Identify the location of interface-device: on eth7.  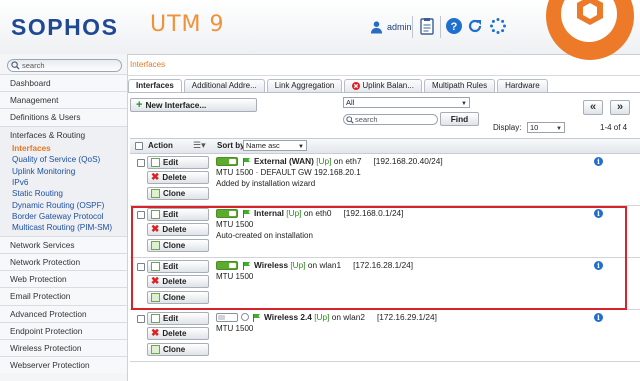
(347, 161).